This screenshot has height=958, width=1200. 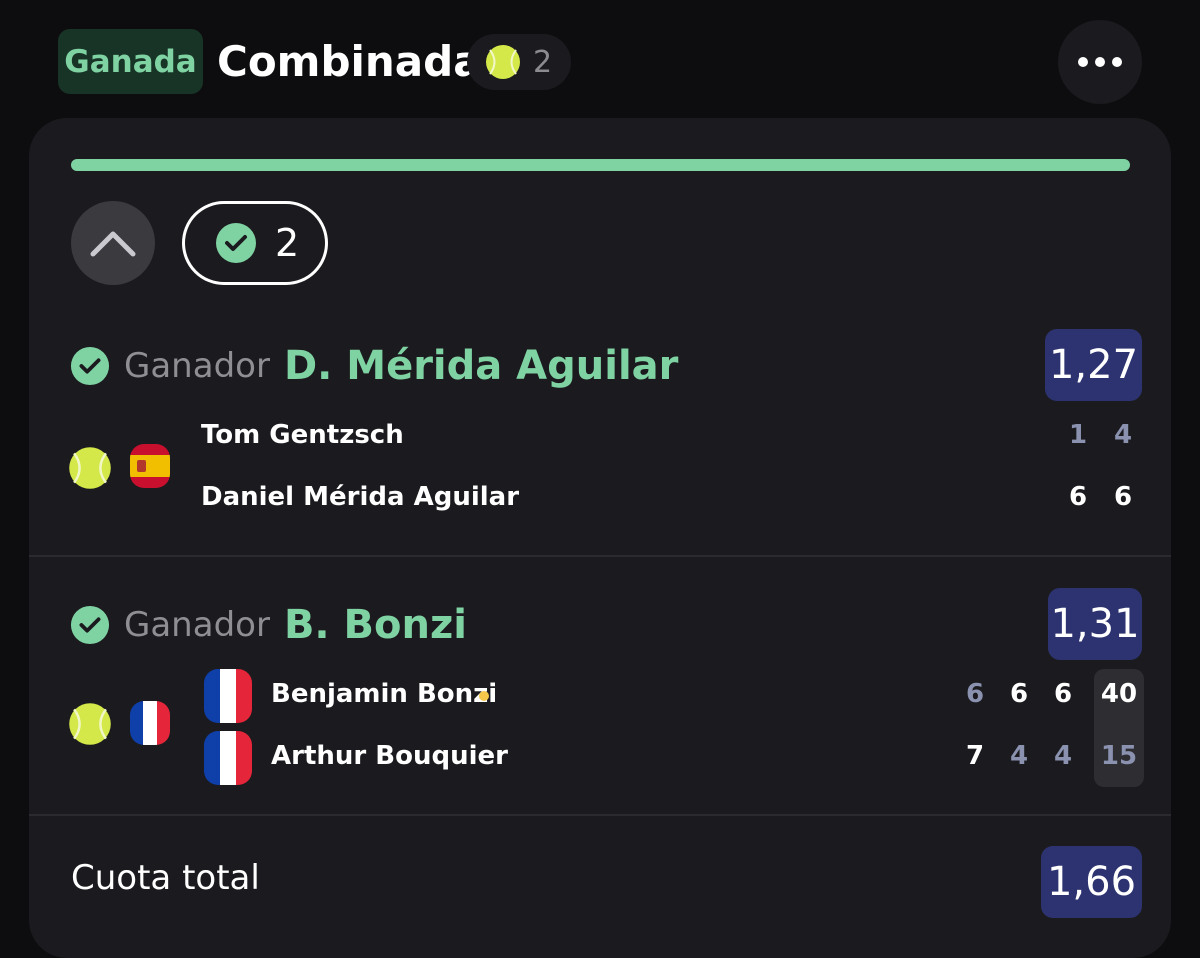 I want to click on selection-2-header: Ganador B. Bonzi, so click(x=268, y=625).